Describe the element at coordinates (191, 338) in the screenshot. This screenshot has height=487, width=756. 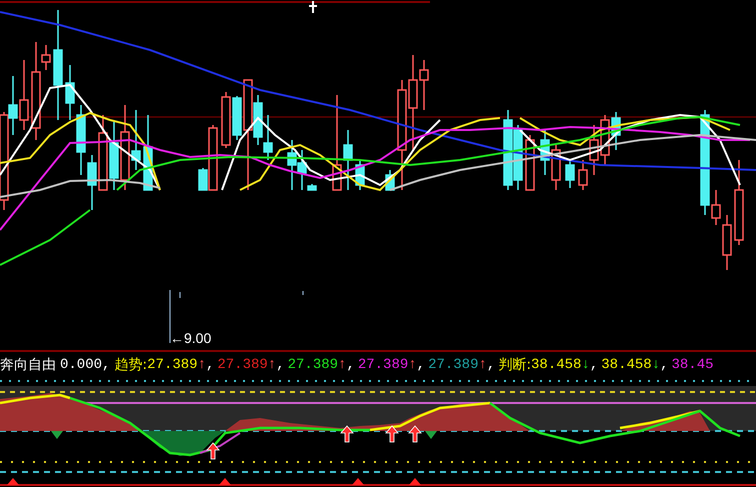
I see `price-label: ←9.00` at that location.